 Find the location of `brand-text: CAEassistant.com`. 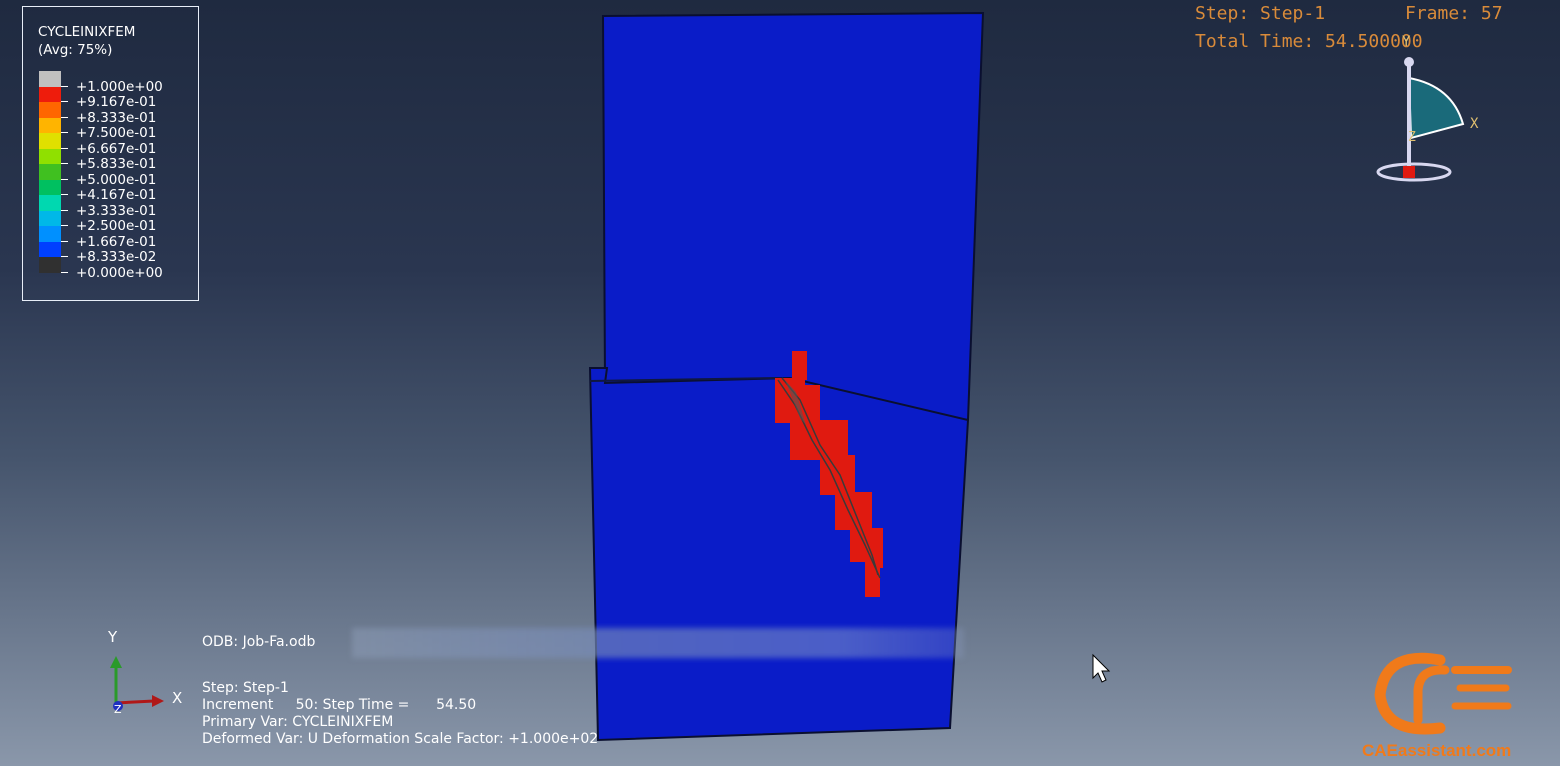

brand-text: CAEassistant.com is located at coordinates (1437, 750).